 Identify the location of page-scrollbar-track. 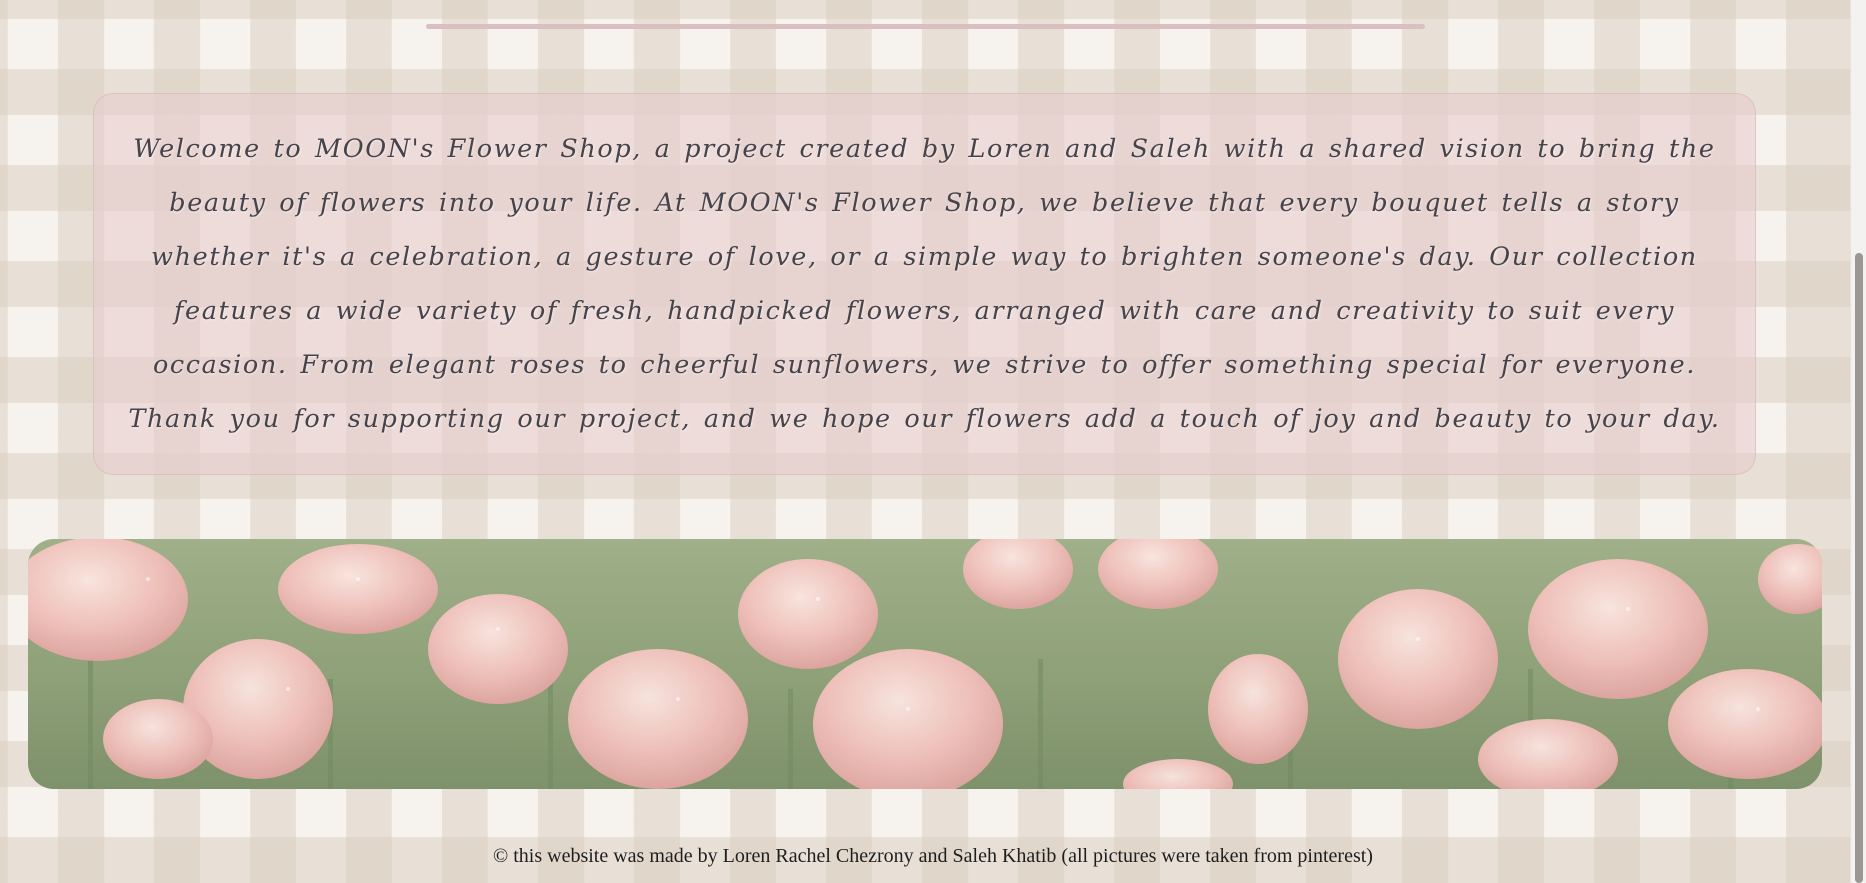
(1858, 441).